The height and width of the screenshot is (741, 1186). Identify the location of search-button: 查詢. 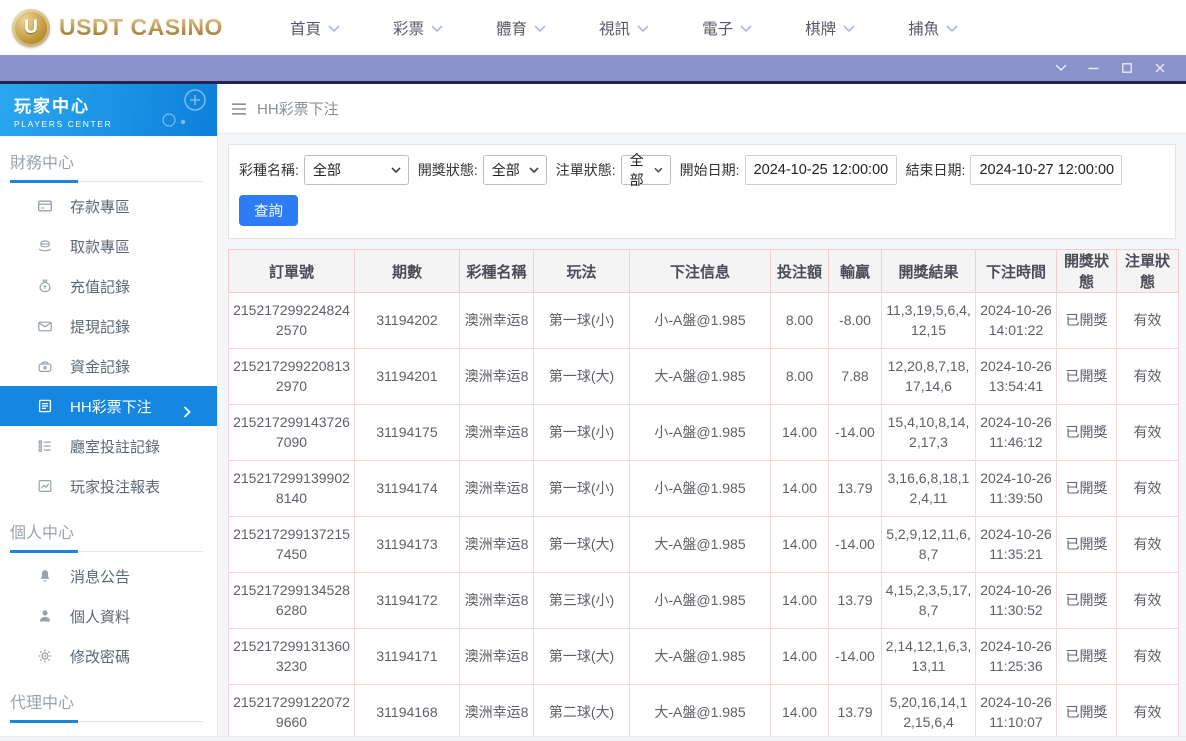
(268, 210).